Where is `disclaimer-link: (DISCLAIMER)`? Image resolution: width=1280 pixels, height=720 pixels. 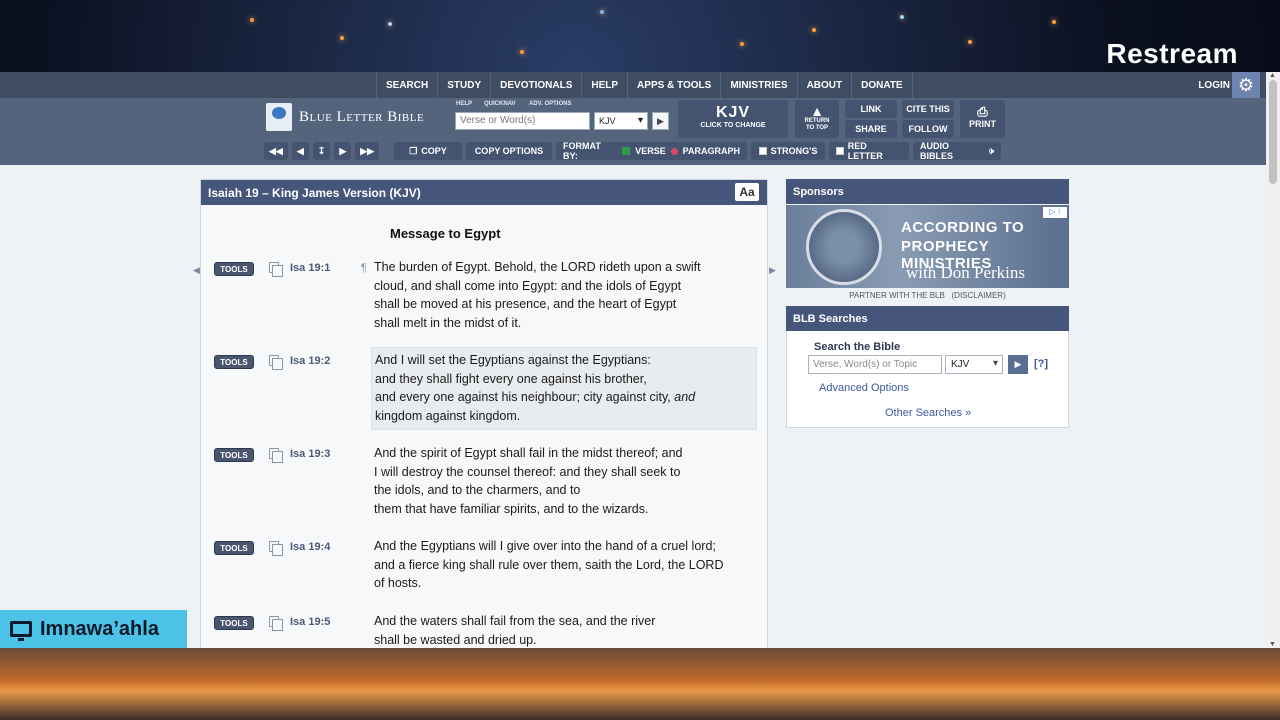
disclaimer-link: (DISCLAIMER) is located at coordinates (979, 295).